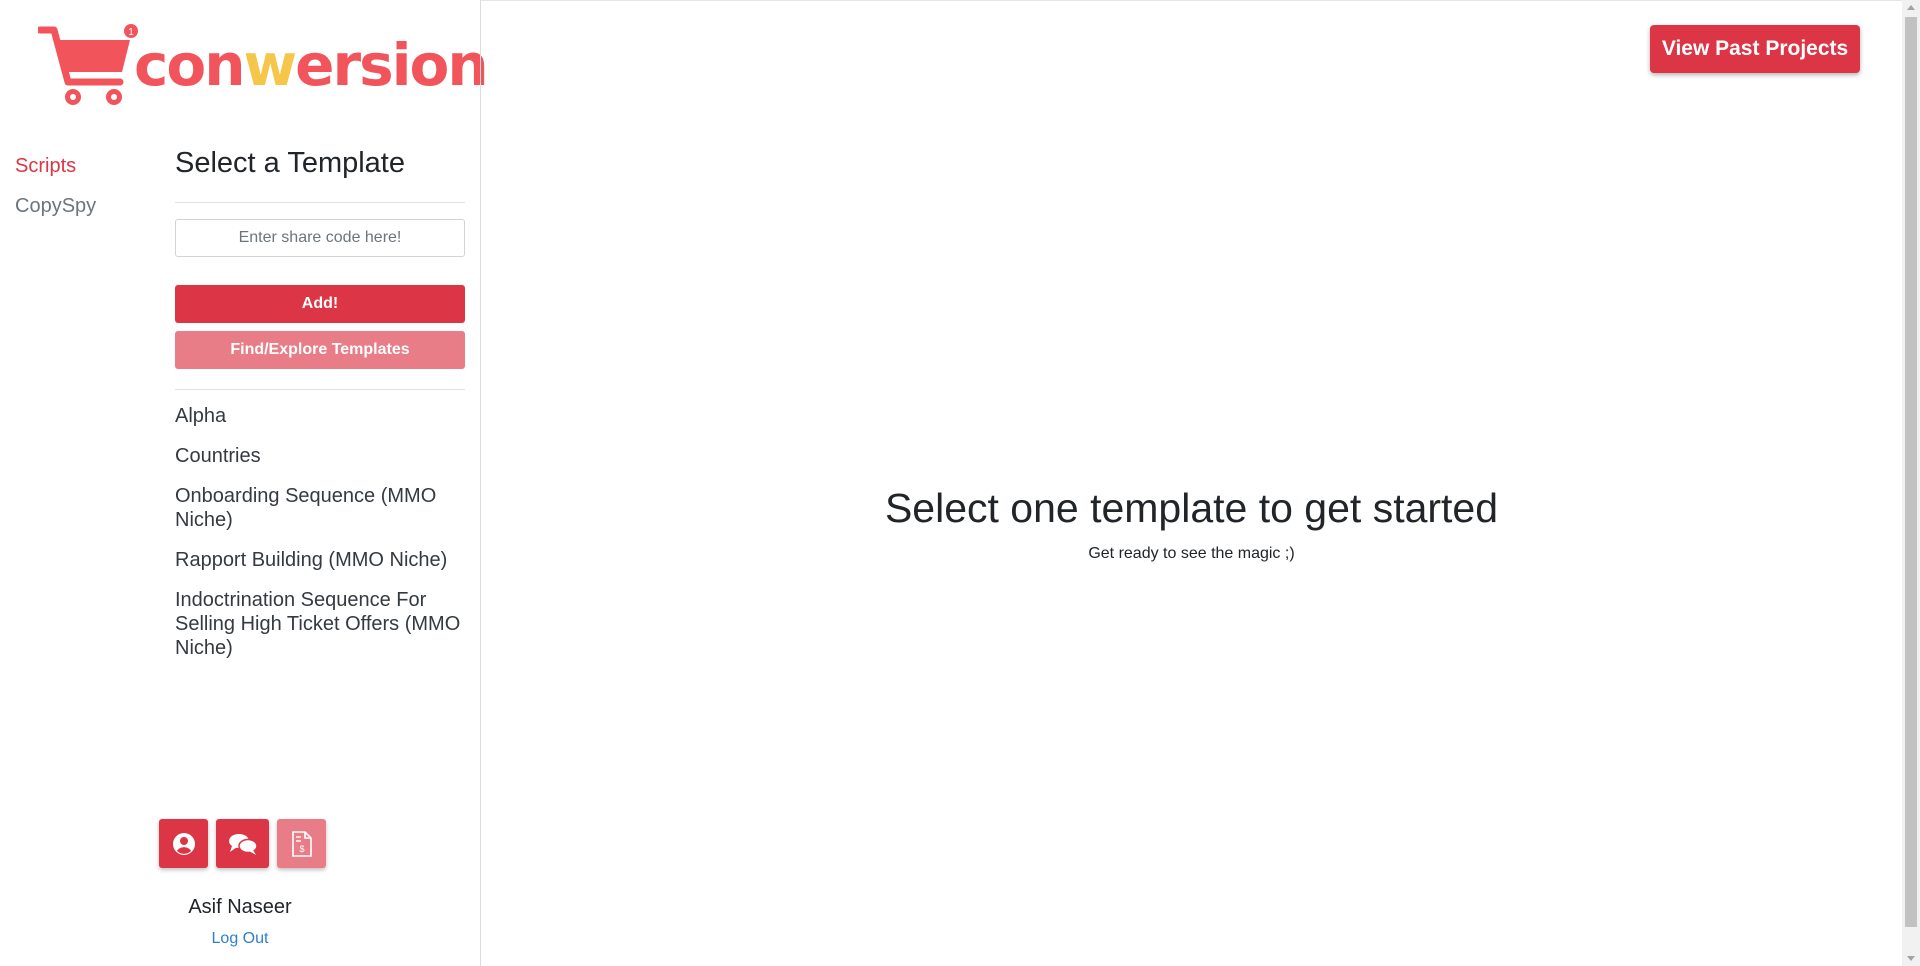  Describe the element at coordinates (290, 163) in the screenshot. I see `panel-title: Select a Template` at that location.